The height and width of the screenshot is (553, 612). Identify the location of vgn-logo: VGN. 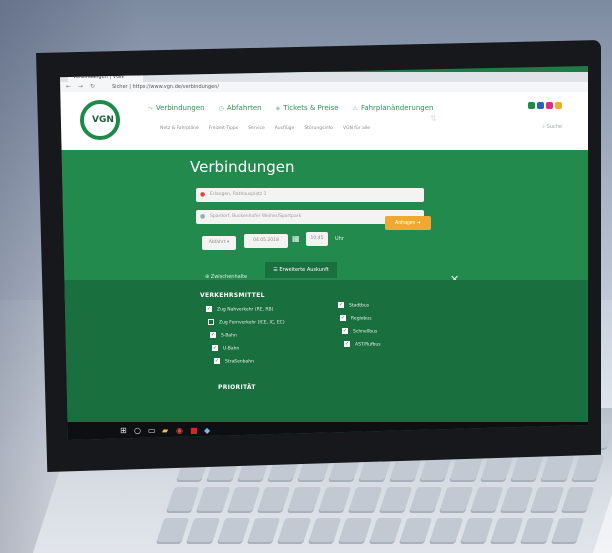
(100, 120).